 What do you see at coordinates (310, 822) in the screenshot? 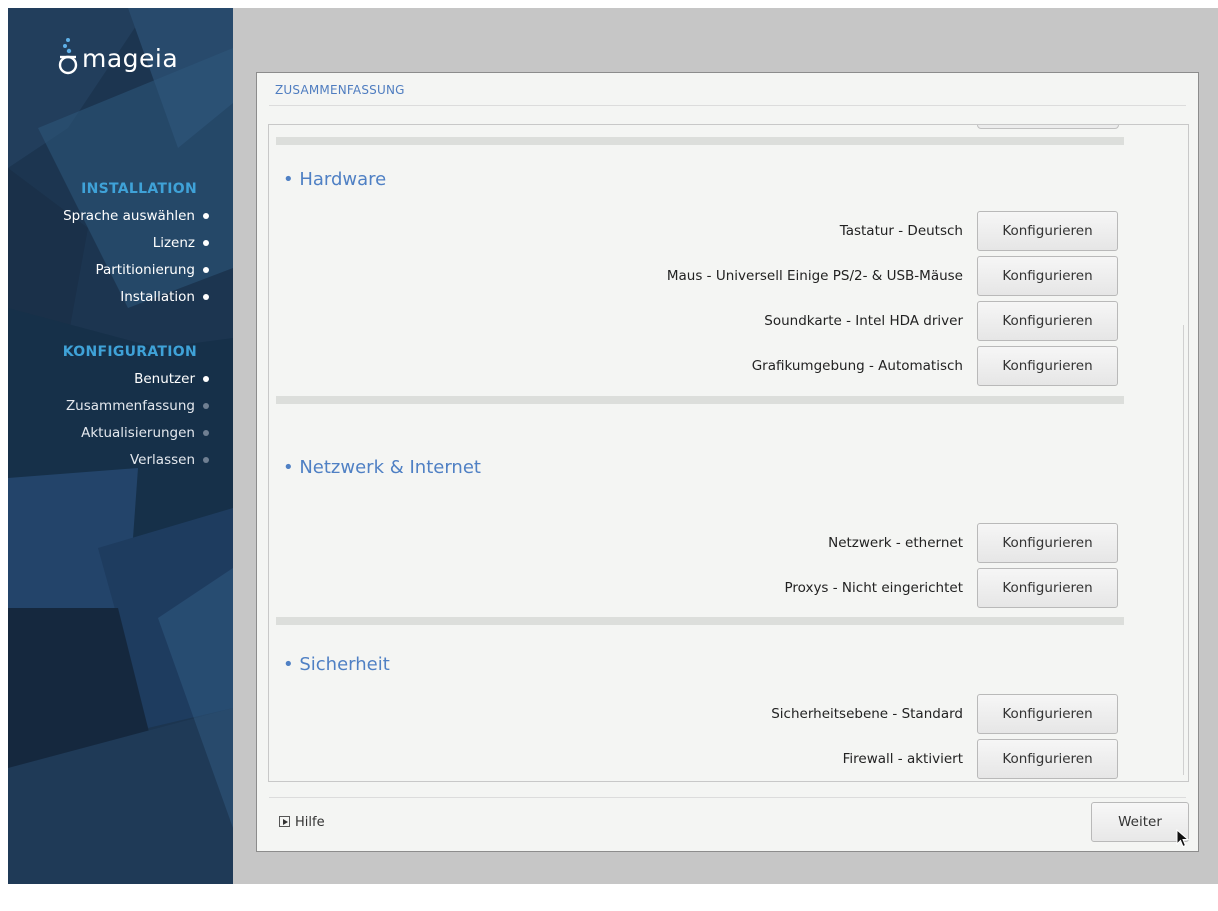
I see `help-label: Hilfe` at bounding box center [310, 822].